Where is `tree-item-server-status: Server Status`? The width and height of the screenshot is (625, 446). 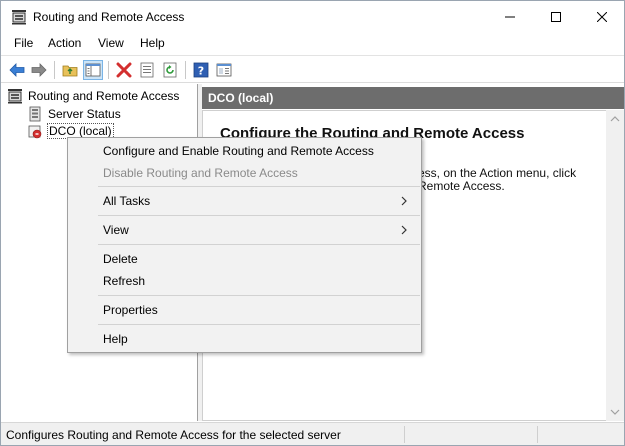 tree-item-server-status: Server Status is located at coordinates (74, 114).